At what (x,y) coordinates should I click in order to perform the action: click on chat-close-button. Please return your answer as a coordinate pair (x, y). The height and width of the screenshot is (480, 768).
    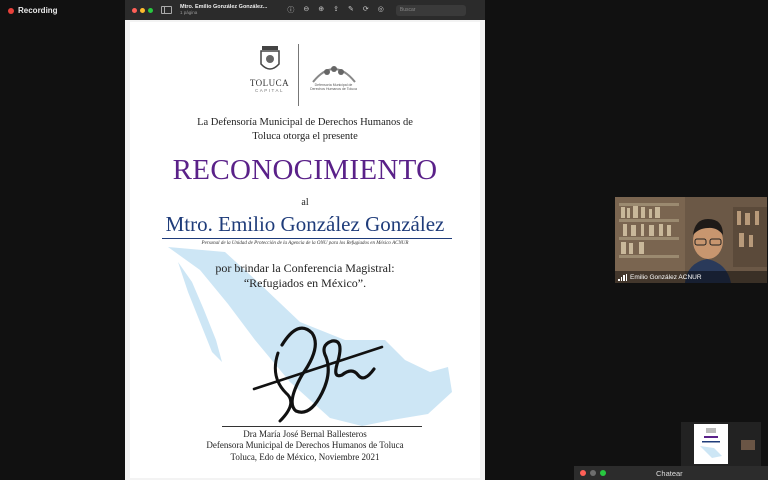
    Looking at the image, I should click on (583, 473).